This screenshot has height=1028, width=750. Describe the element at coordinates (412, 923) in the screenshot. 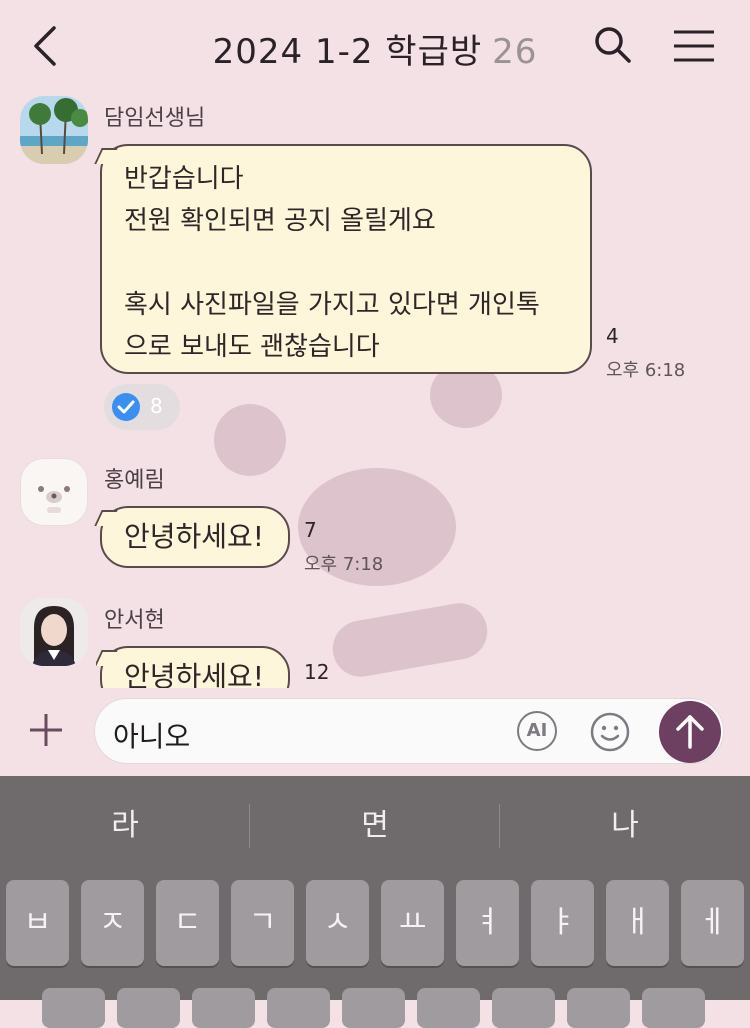

I see `key: ㅛ` at that location.